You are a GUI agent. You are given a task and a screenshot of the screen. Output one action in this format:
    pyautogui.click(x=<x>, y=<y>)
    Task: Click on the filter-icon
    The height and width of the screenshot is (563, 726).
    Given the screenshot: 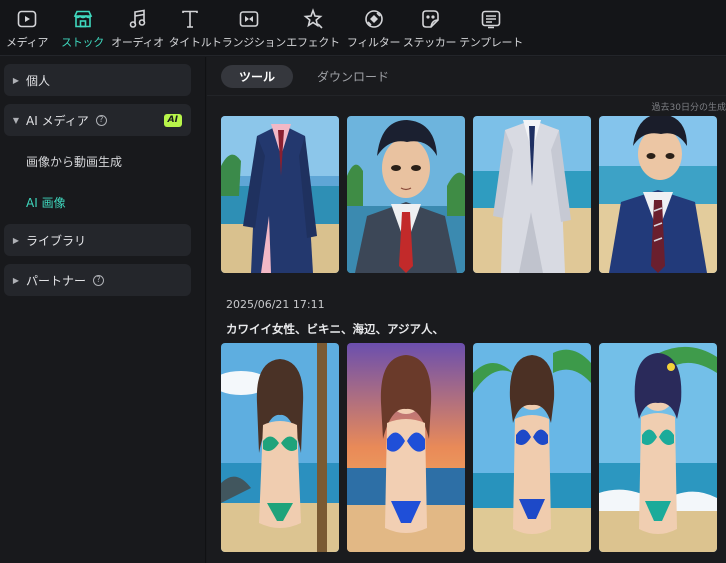 What is the action you would take?
    pyautogui.click(x=374, y=19)
    